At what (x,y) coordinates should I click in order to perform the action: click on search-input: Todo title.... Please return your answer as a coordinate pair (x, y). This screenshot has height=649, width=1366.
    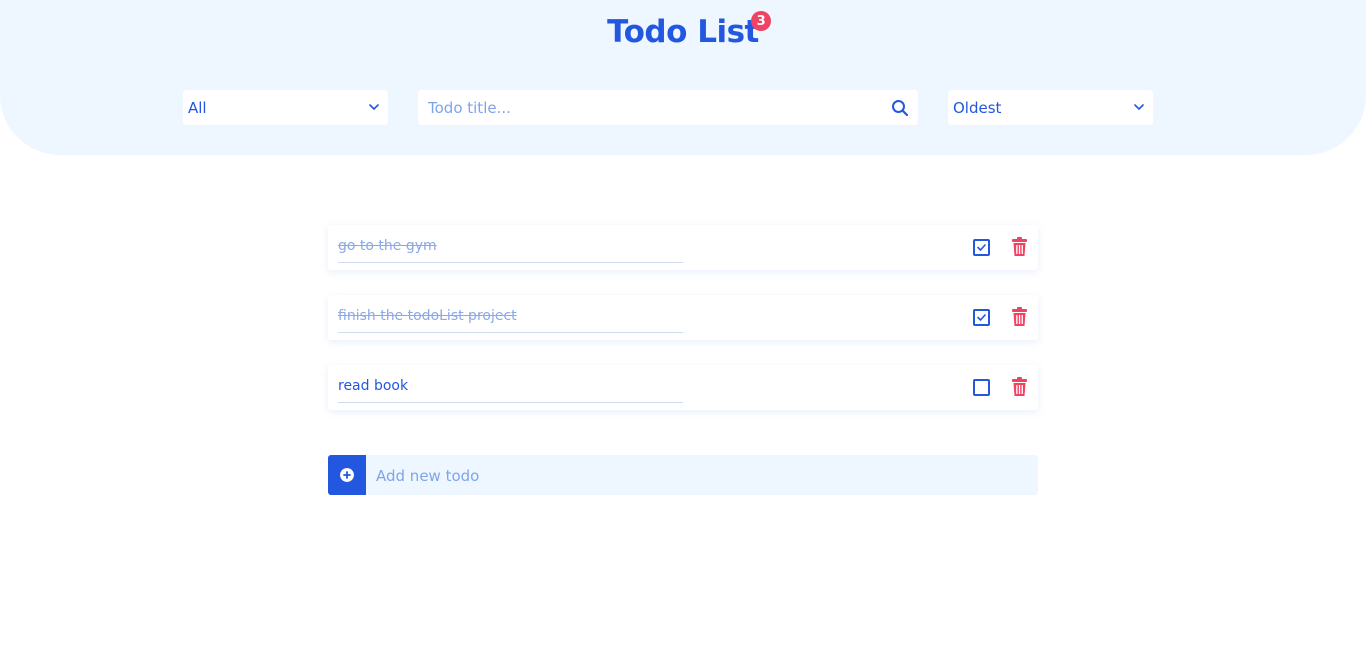
    Looking at the image, I should click on (668, 107).